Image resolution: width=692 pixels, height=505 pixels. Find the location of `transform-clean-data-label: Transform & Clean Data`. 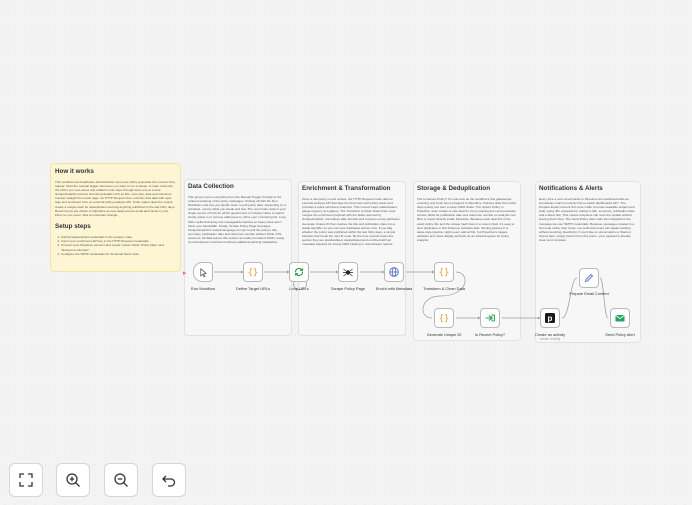

transform-clean-data-label: Transform & Clean Data is located at coordinates (444, 288).